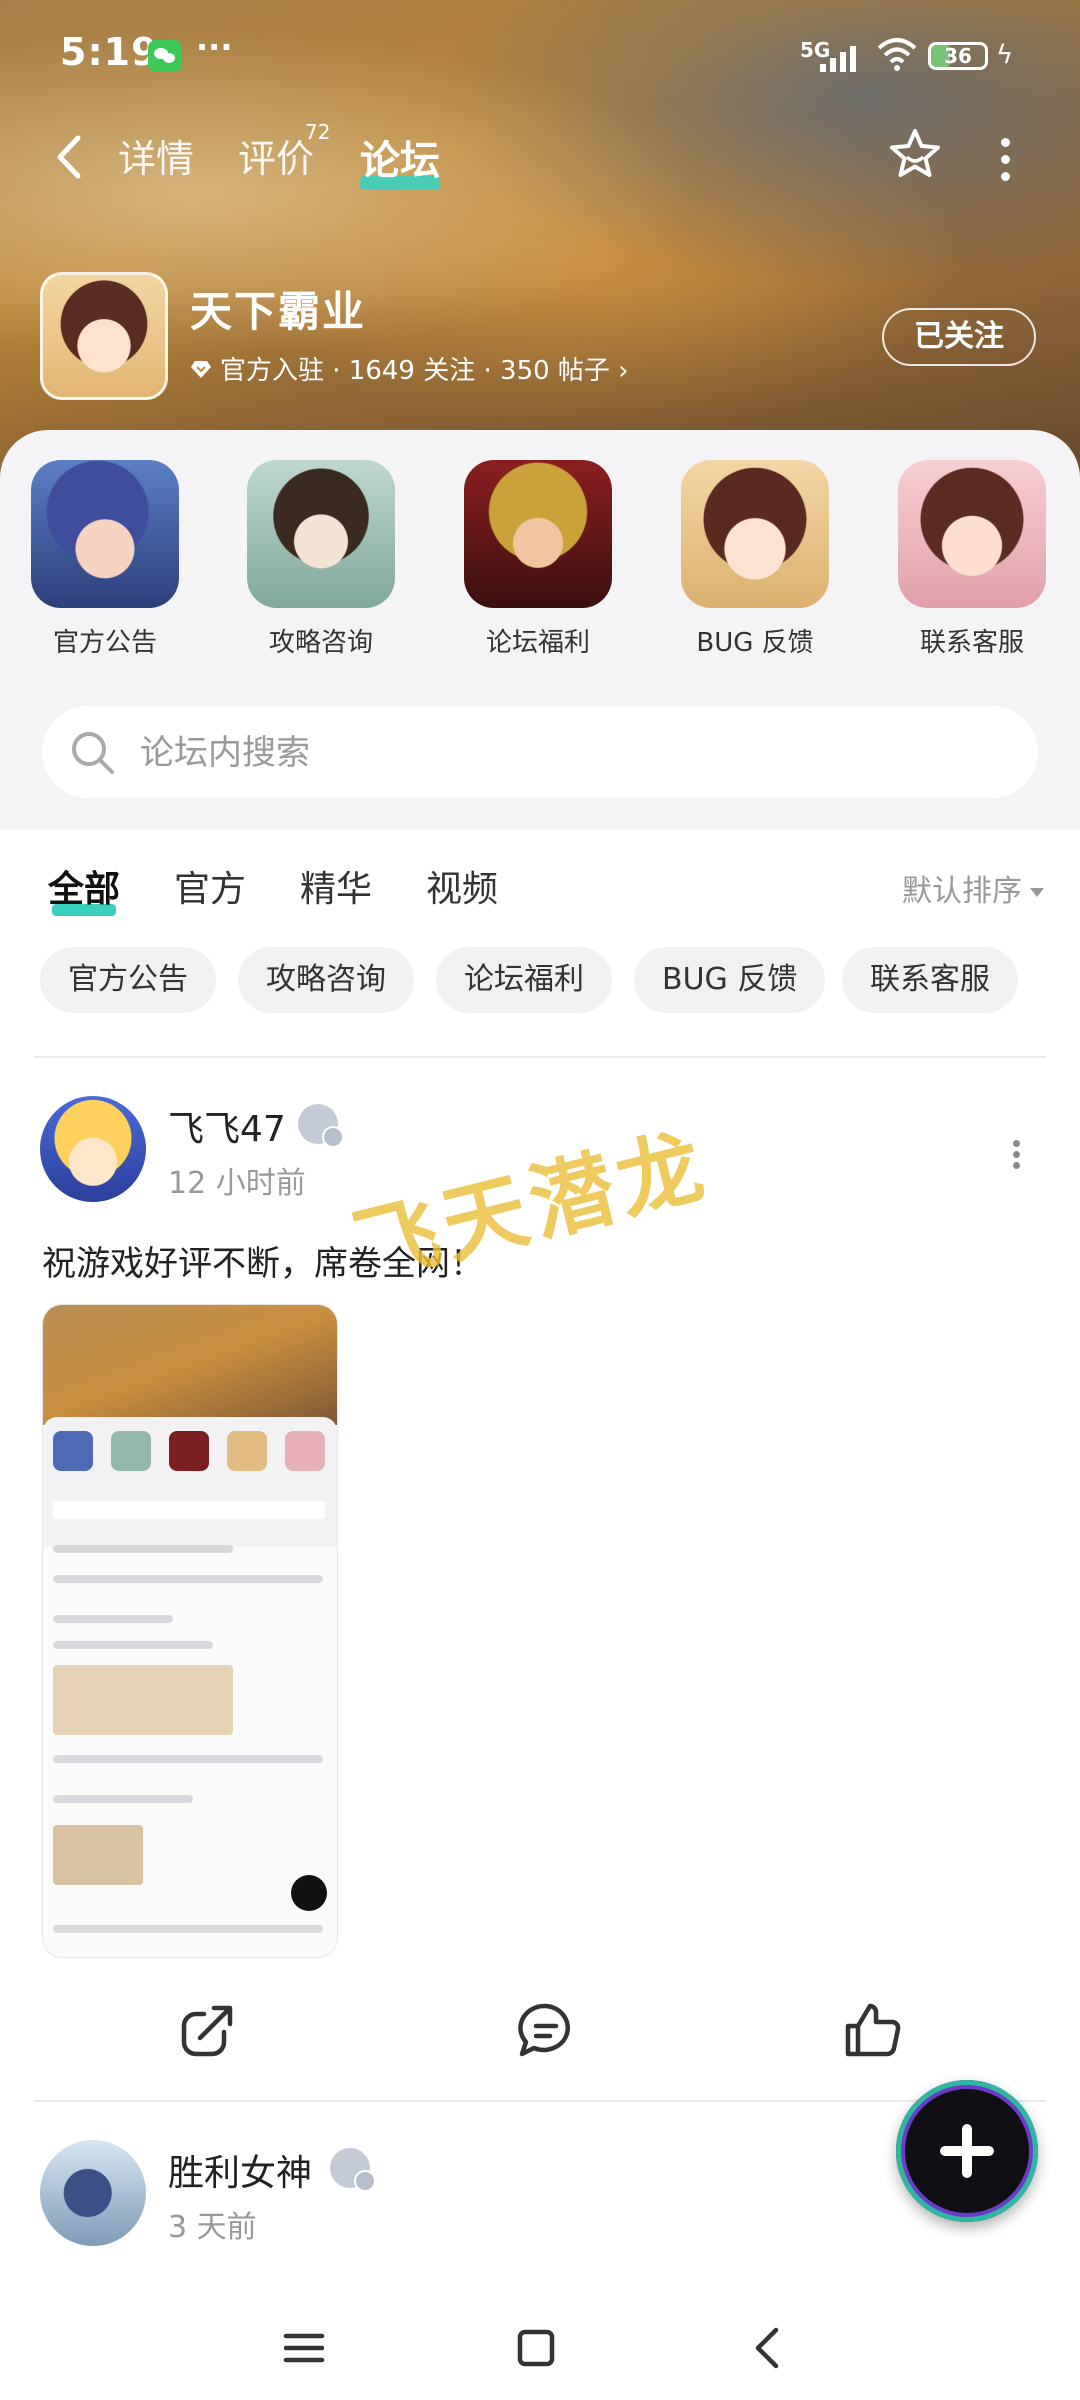 The height and width of the screenshot is (2400, 1080). I want to click on post-actions, so click(540, 2034).